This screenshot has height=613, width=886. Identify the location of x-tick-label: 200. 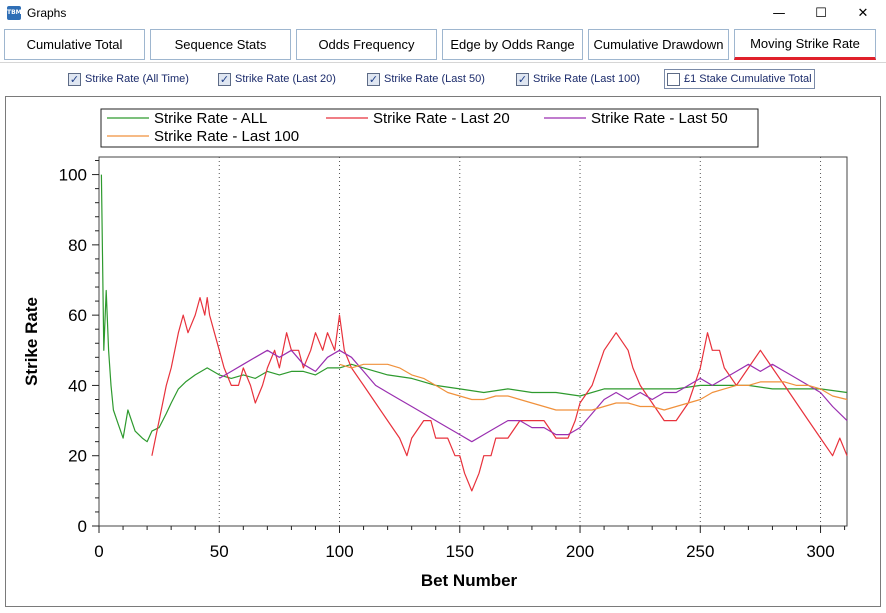
(580, 551).